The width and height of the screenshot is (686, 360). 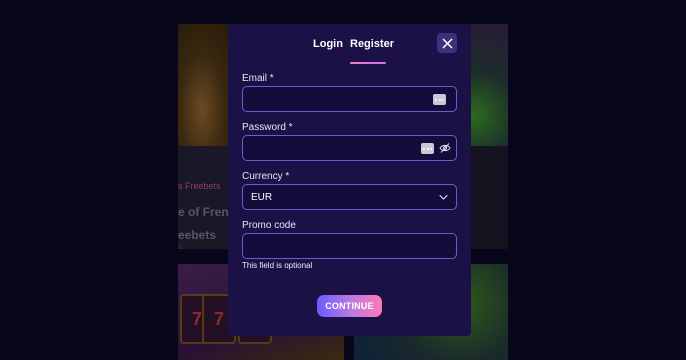 What do you see at coordinates (267, 127) in the screenshot?
I see `password-label: Password *` at bounding box center [267, 127].